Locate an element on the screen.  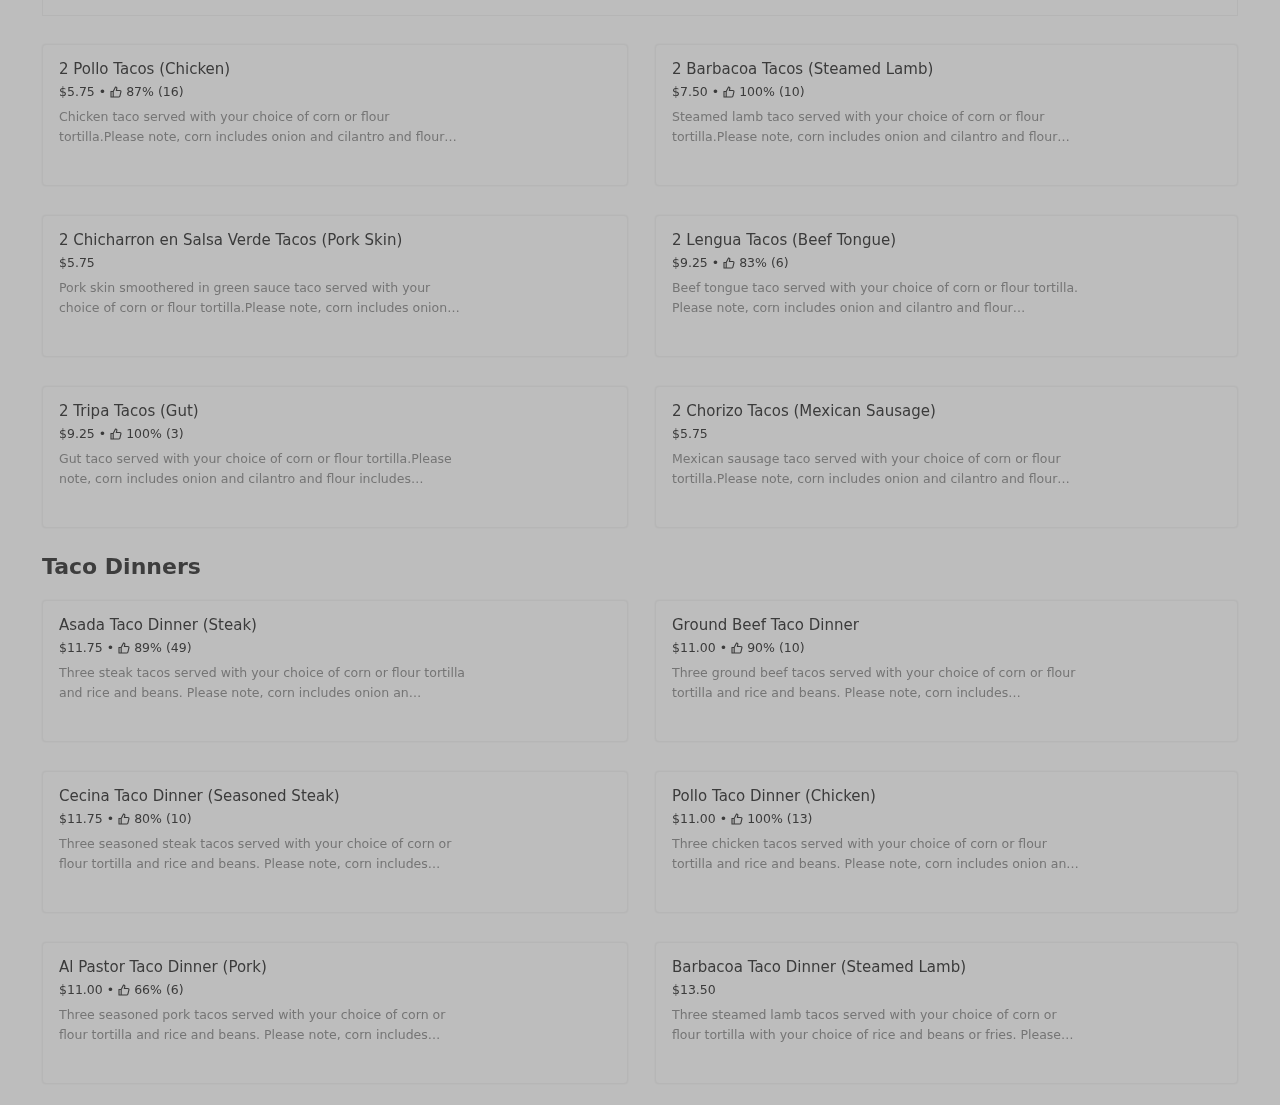
item-rating: 100% (3) is located at coordinates (155, 434).